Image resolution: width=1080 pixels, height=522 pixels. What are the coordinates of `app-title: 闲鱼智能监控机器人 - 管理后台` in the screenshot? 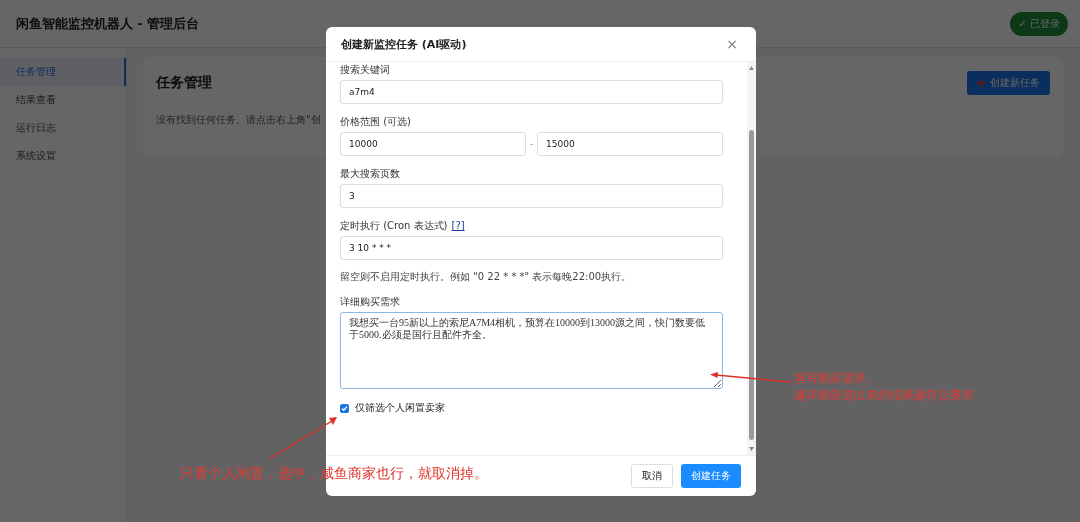 It's located at (108, 23).